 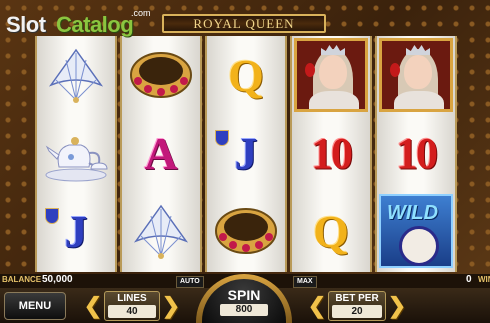 I want to click on bet-decrease-arrow-icon: ❮, so click(x=317, y=306).